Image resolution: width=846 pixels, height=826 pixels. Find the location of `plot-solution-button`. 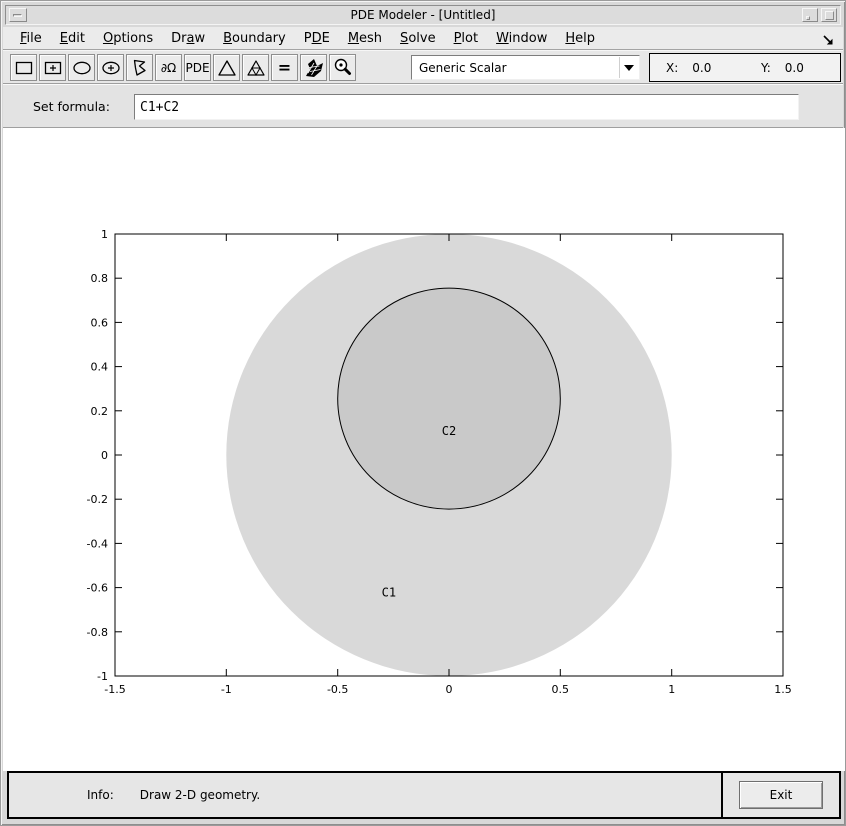

plot-solution-button is located at coordinates (313, 67).